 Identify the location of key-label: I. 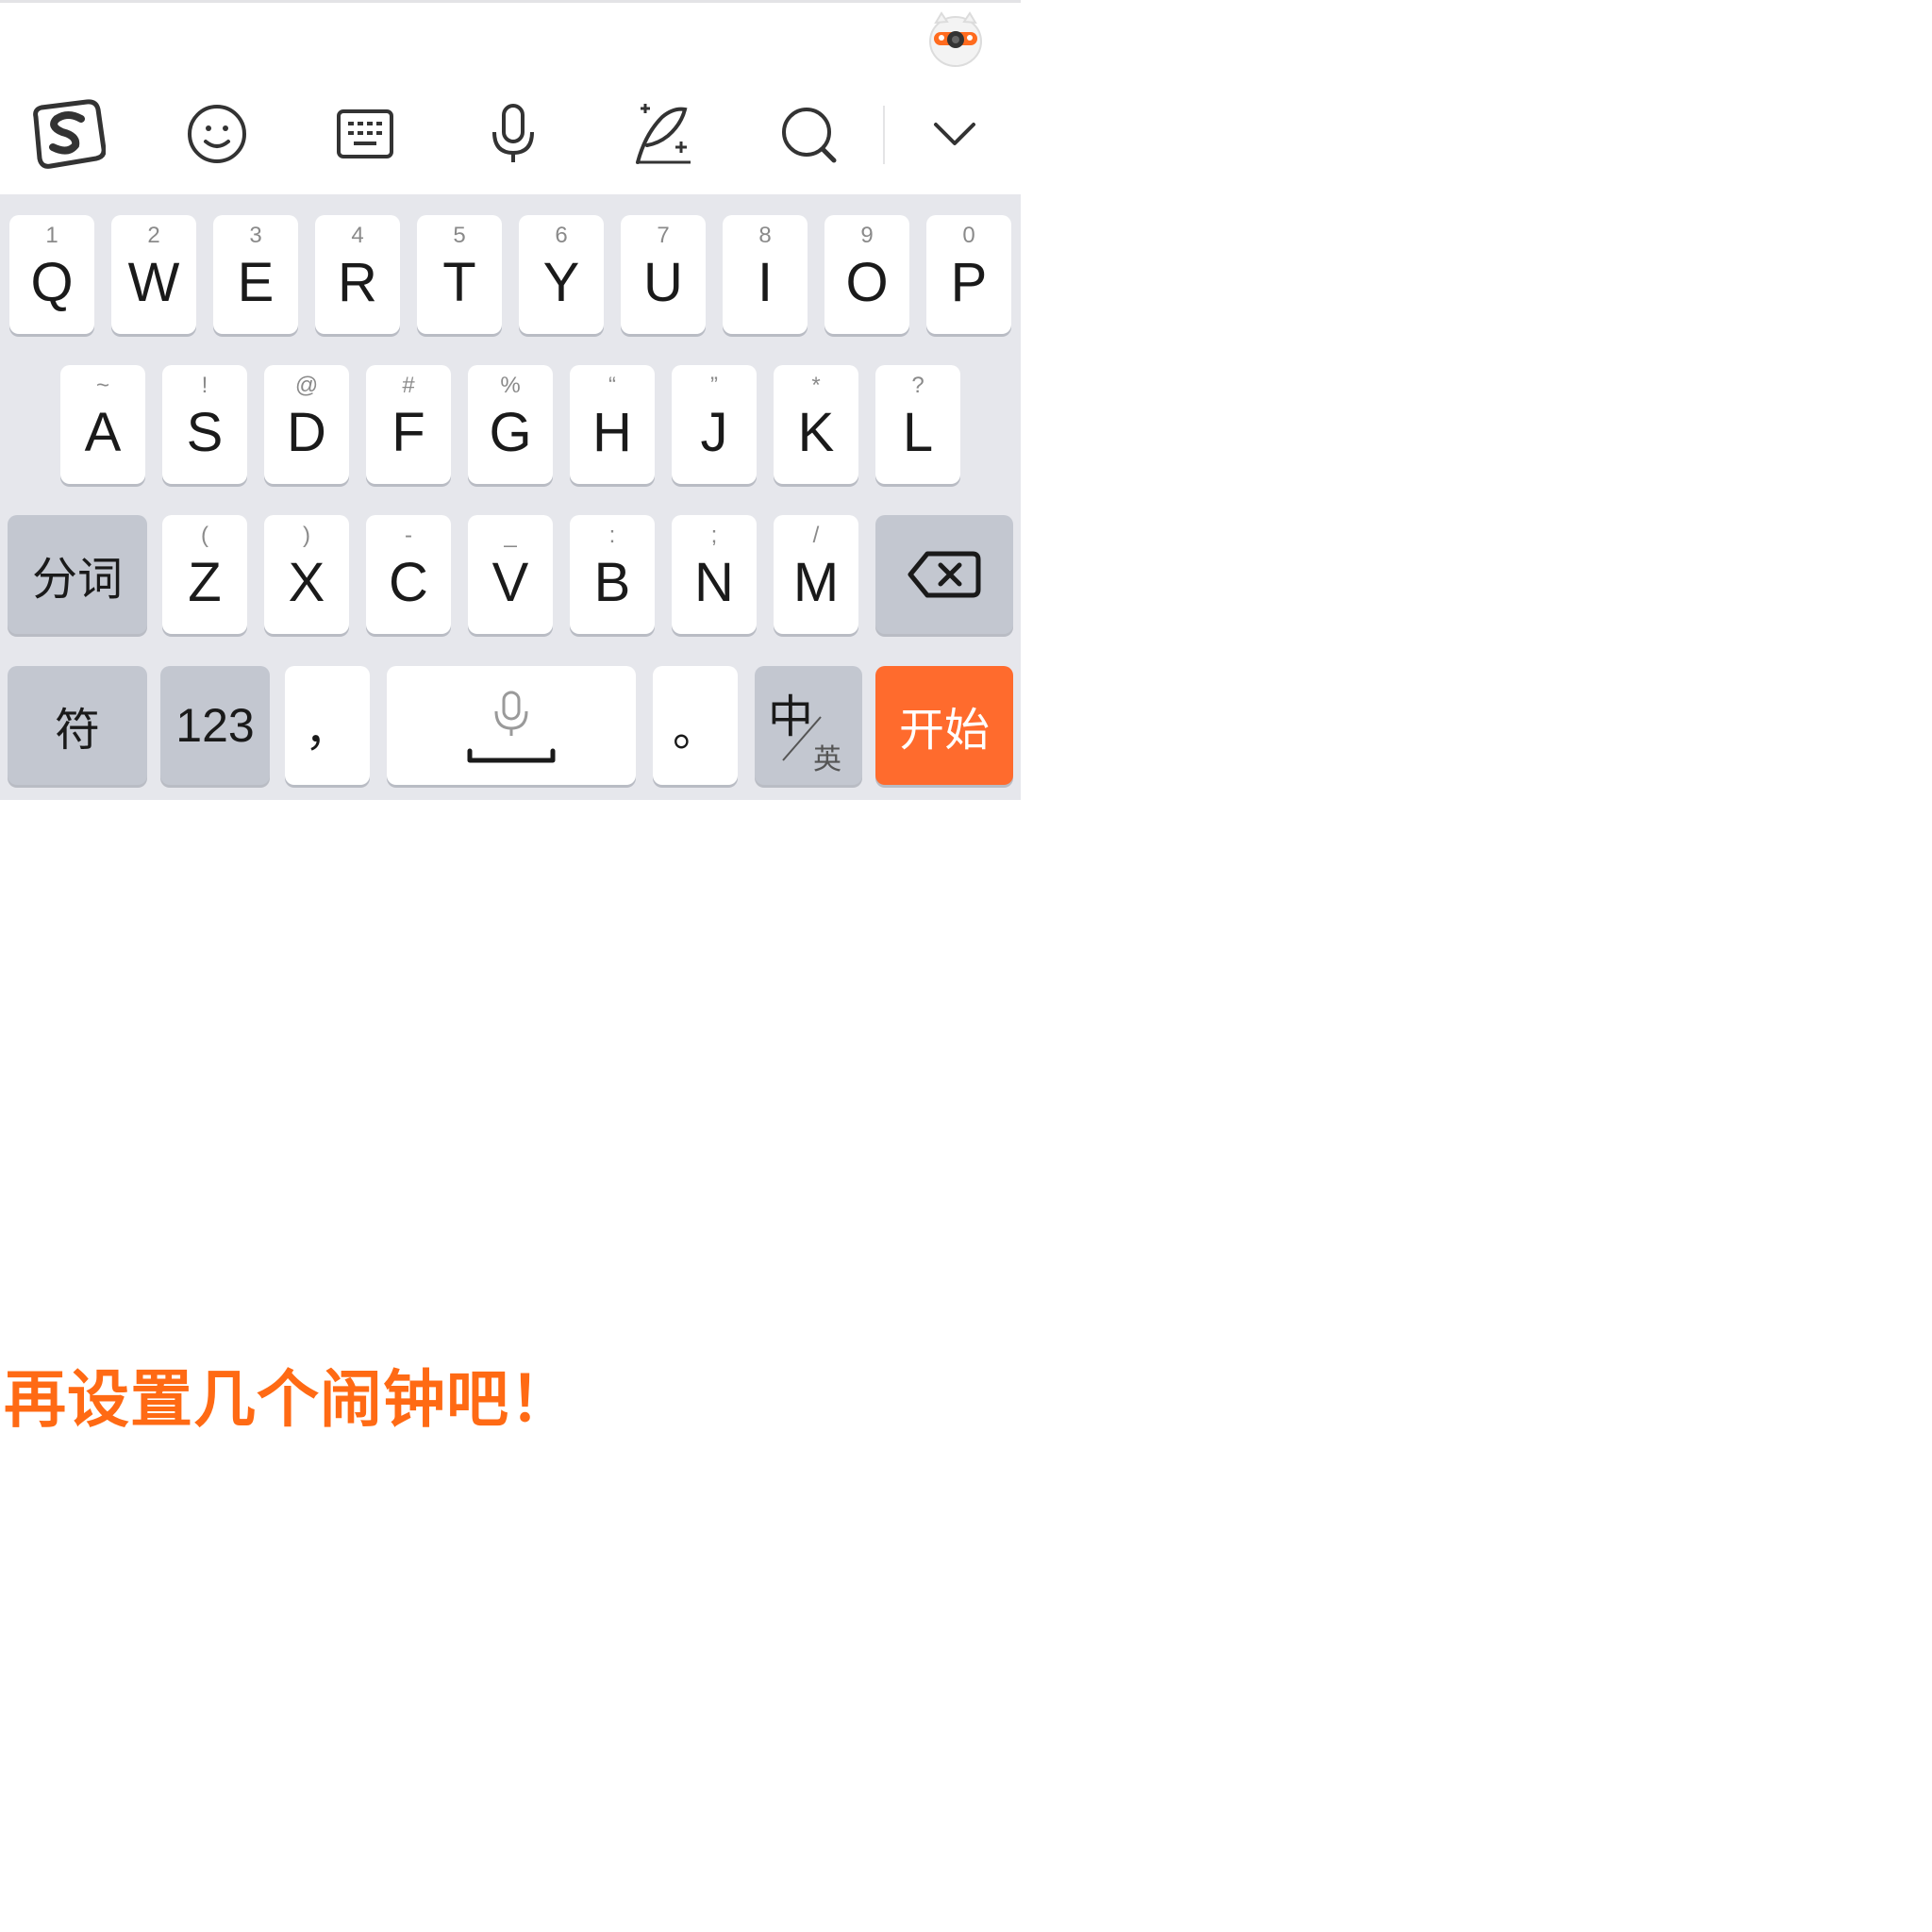
(766, 282).